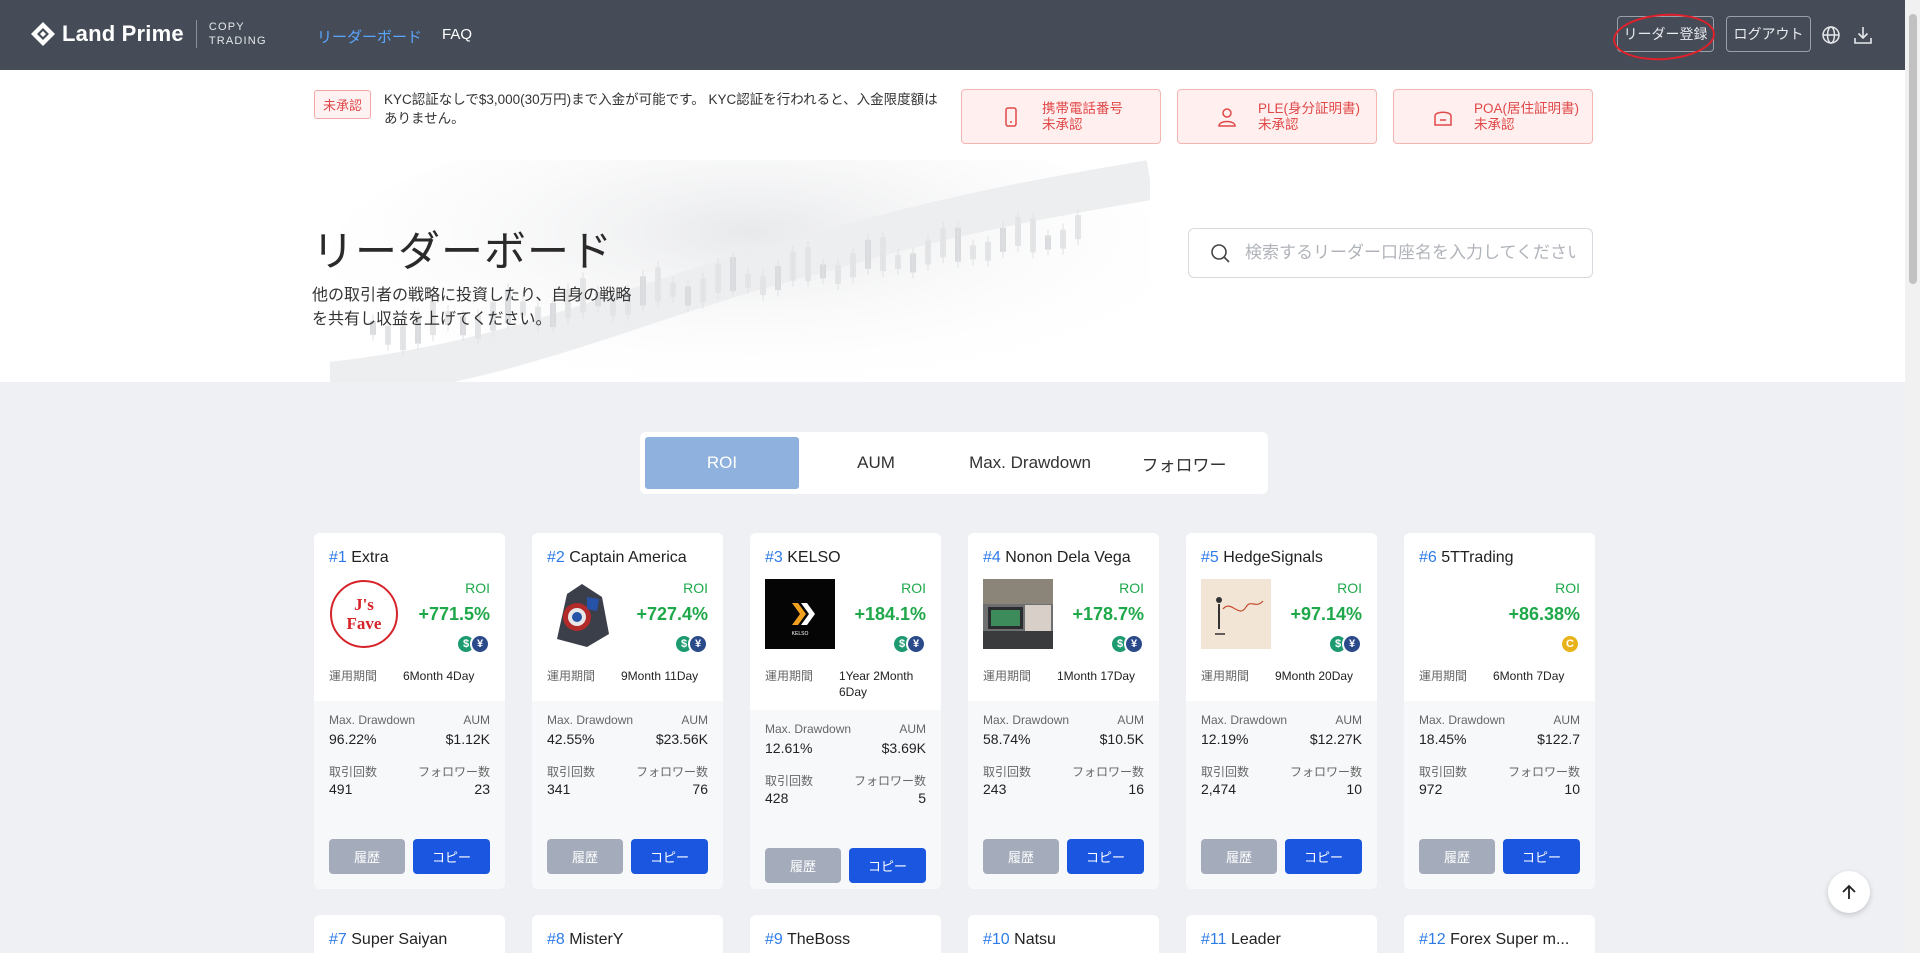 Image resolution: width=1920 pixels, height=953 pixels. Describe the element at coordinates (1214, 939) in the screenshot. I see `leader-rank: #11` at that location.